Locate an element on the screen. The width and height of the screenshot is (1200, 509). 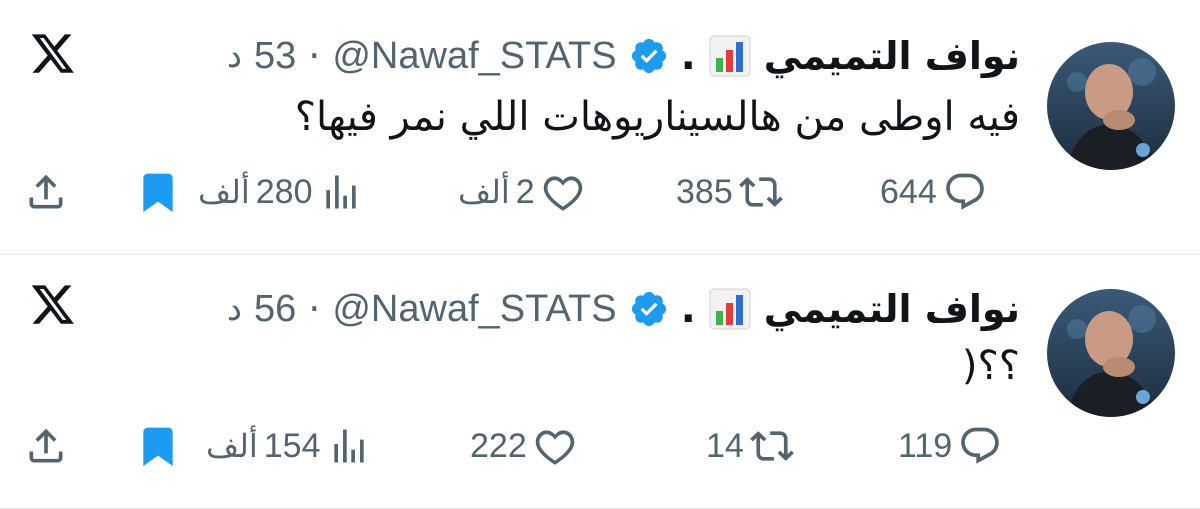
reply-count: 119 is located at coordinates (925, 445).